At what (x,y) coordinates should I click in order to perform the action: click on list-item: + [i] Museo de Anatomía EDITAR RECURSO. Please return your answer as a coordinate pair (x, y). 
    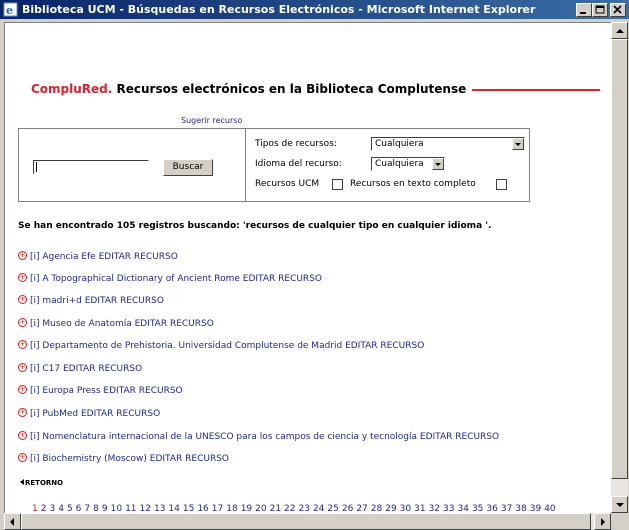
    Looking at the image, I should click on (116, 323).